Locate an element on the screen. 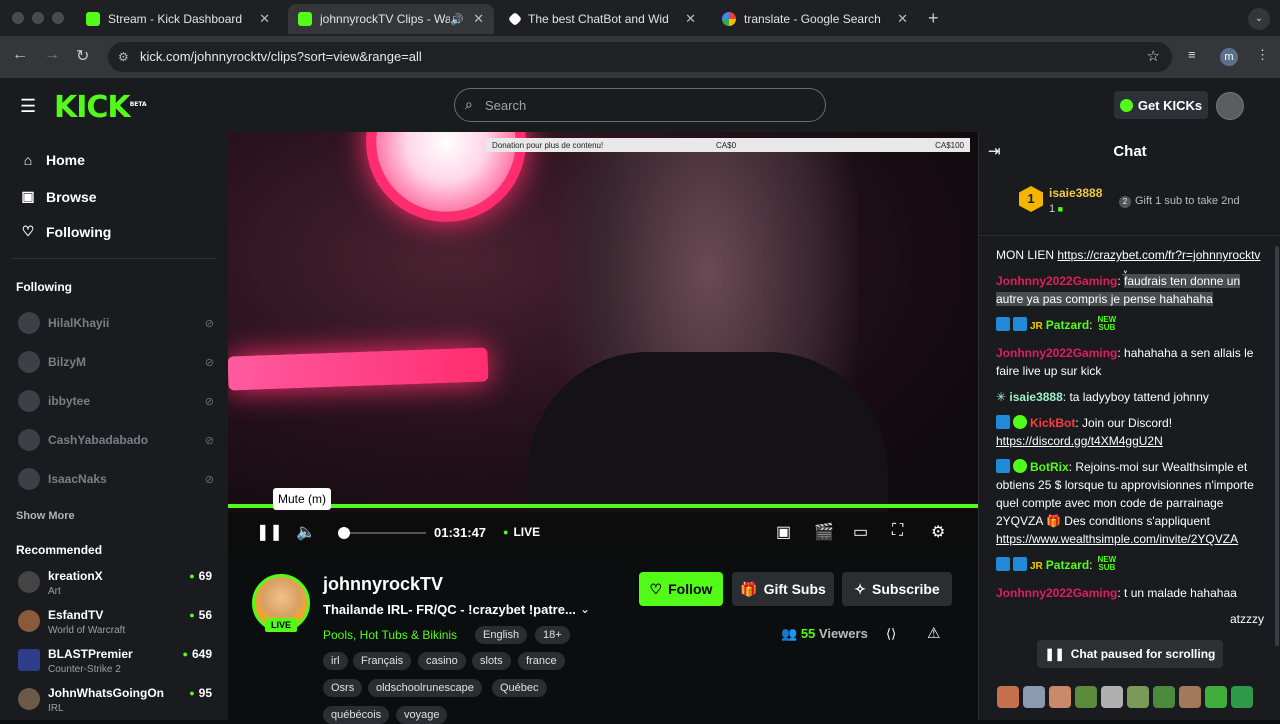 Image resolution: width=1280 pixels, height=724 pixels. stream-tag: québécois is located at coordinates (356, 715).